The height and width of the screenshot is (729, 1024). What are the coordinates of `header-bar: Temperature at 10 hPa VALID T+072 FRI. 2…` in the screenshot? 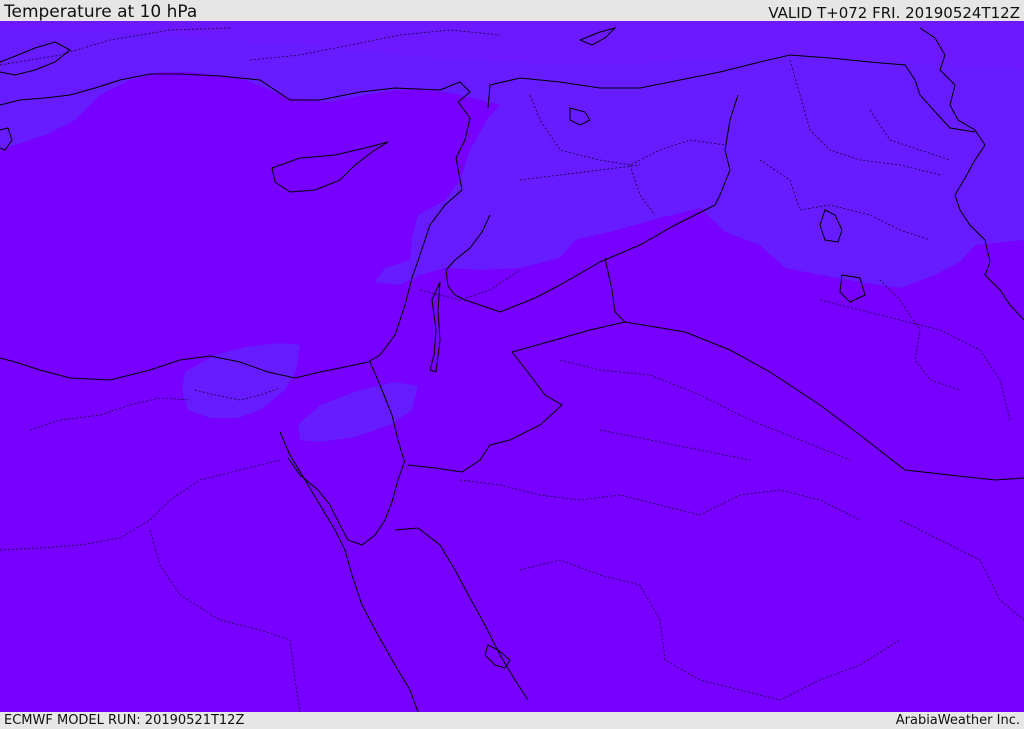 It's located at (512, 11).